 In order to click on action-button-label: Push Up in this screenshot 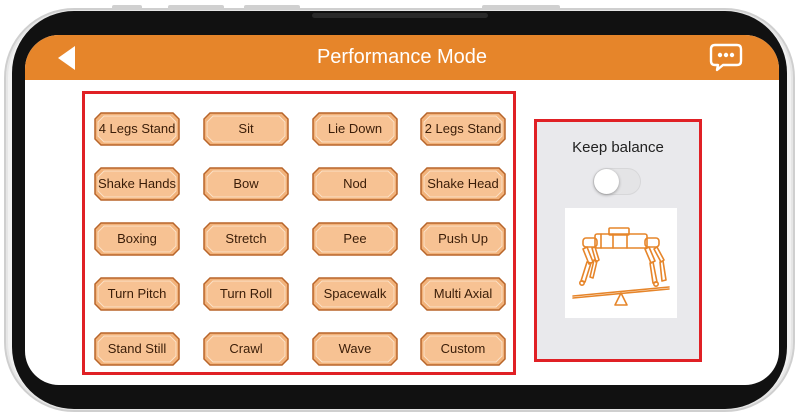, I will do `click(463, 238)`.